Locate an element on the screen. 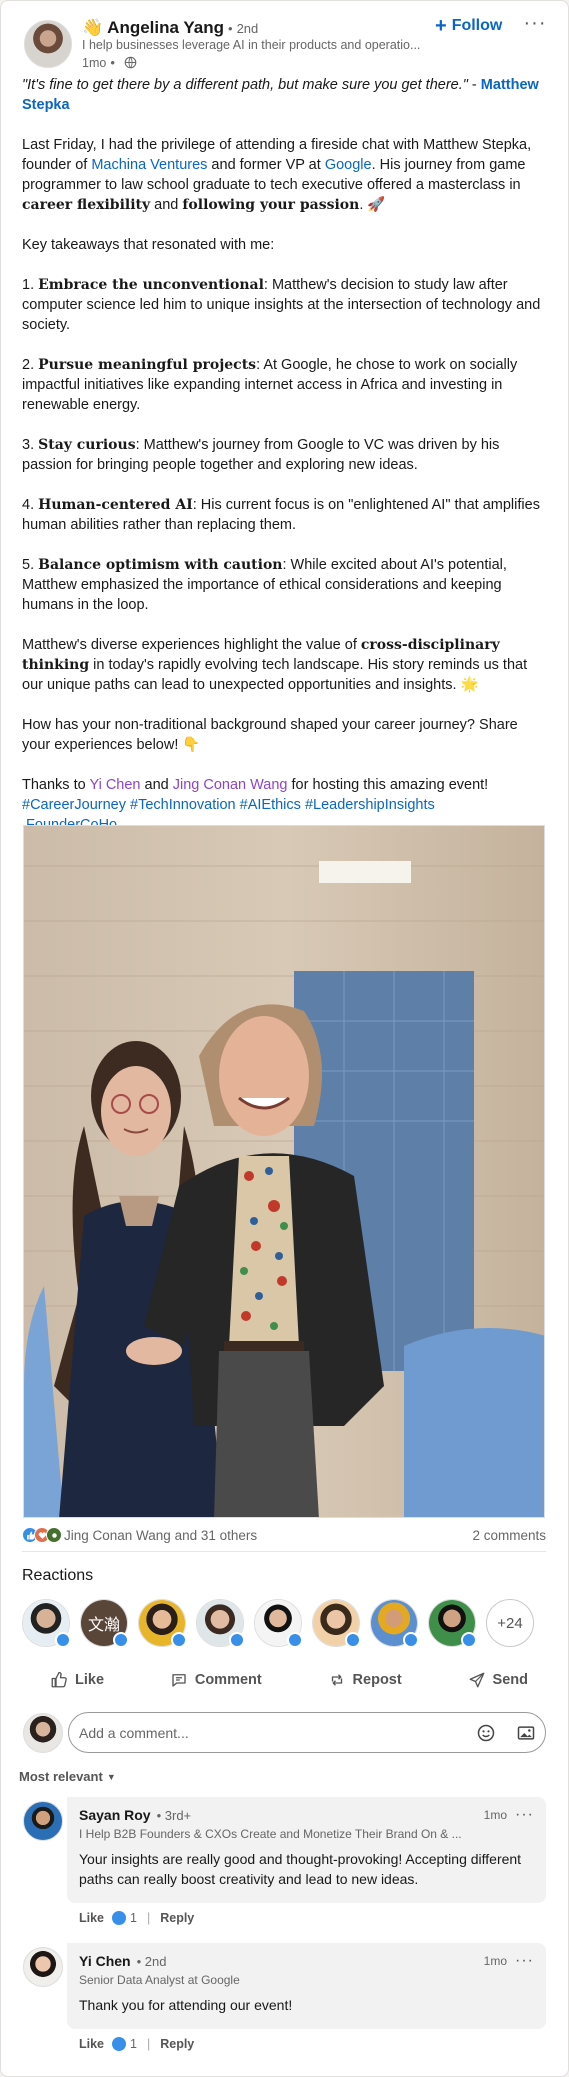  emoji-icon is located at coordinates (486, 1733).